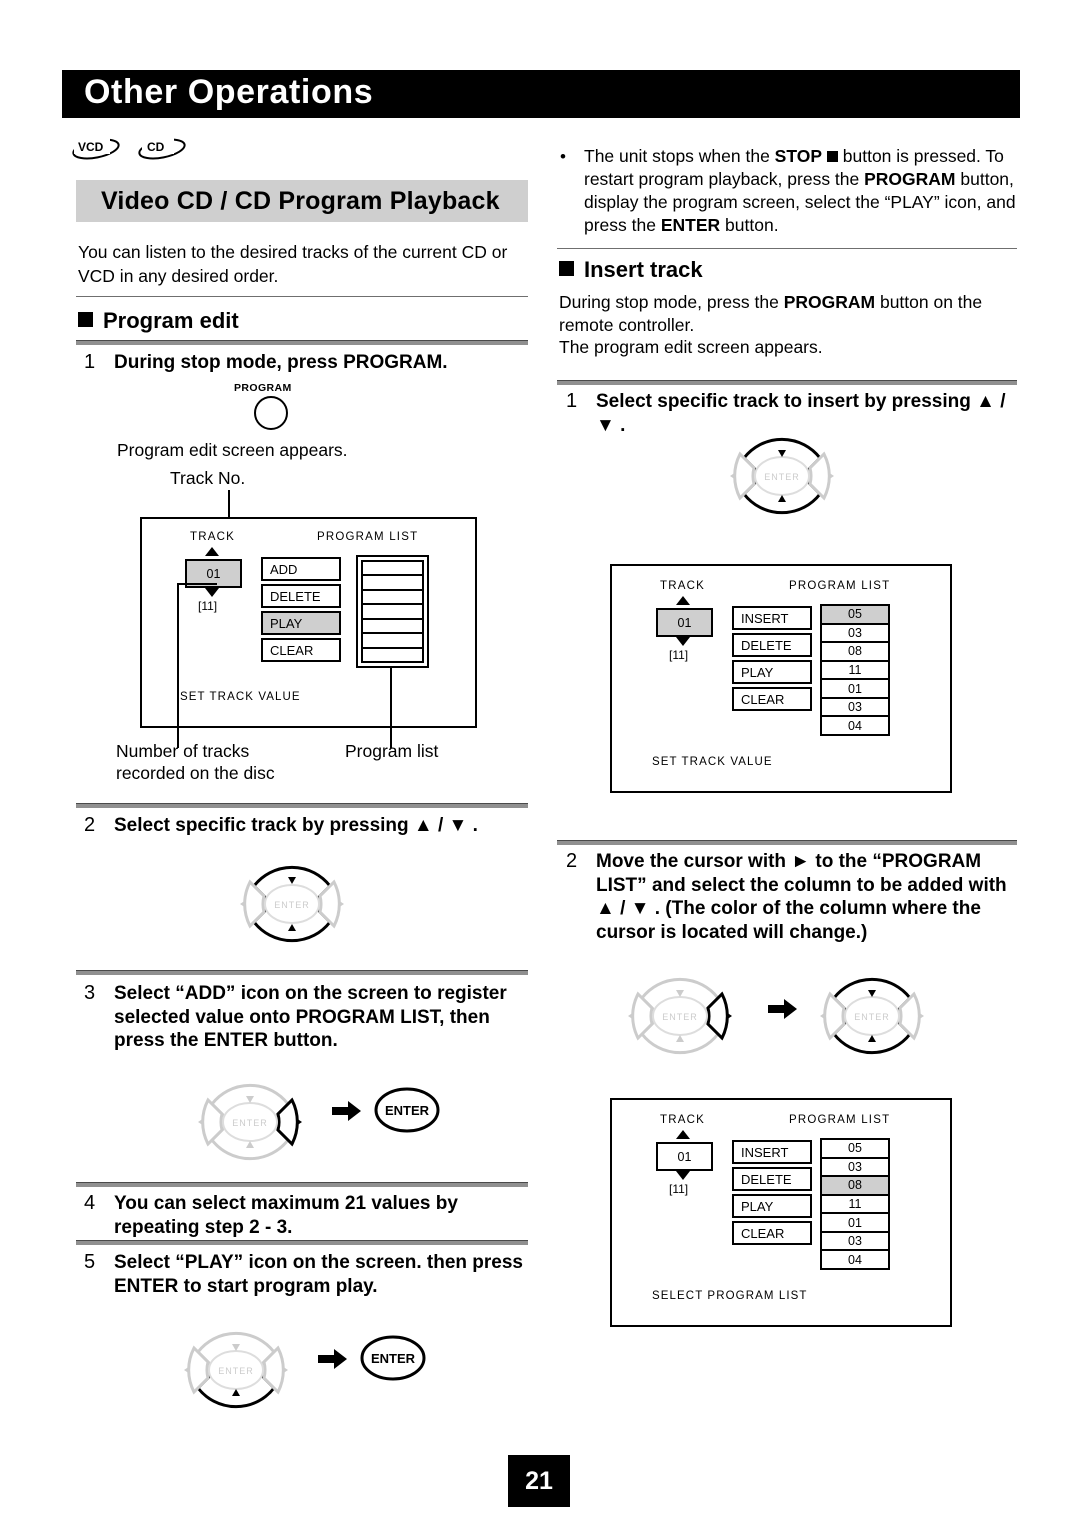  I want to click on dpad-up-down-insert-2: ENTER, so click(872, 1018).